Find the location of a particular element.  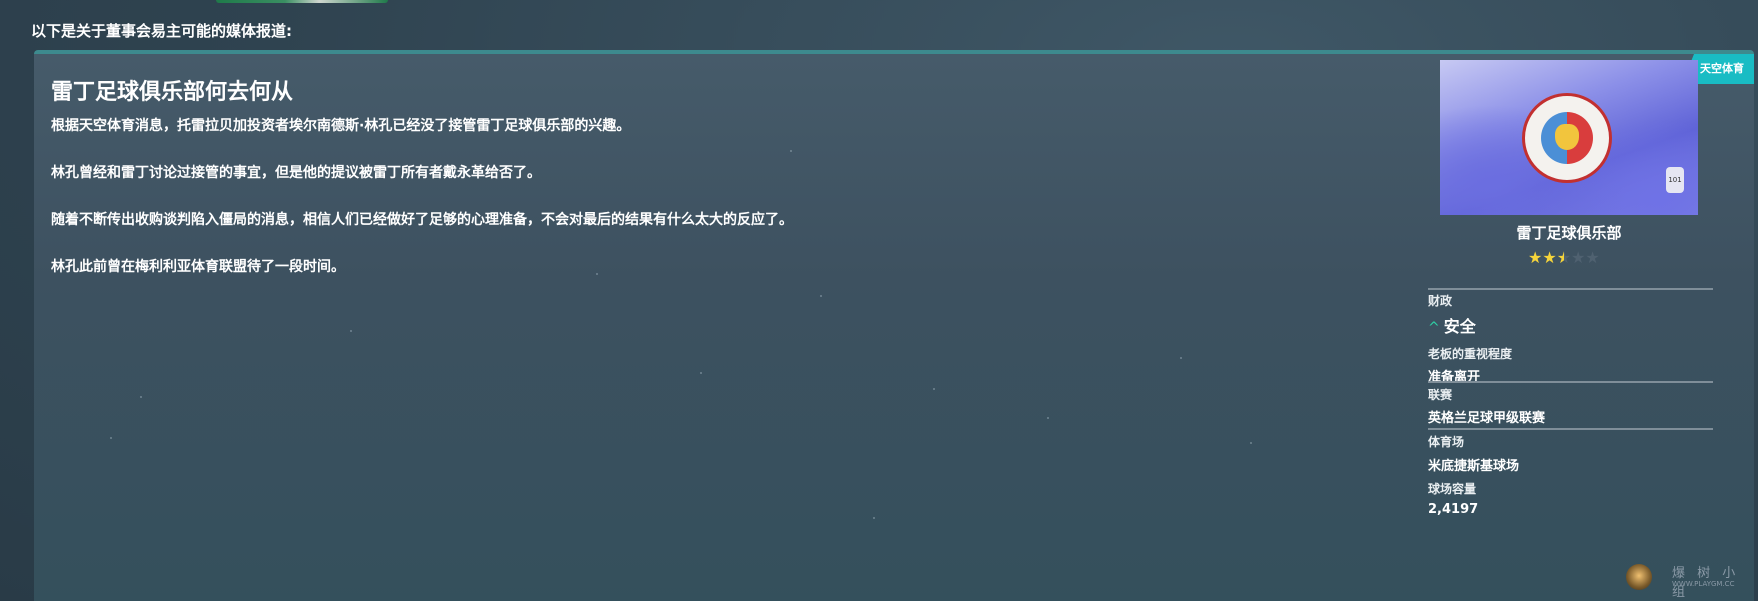

half-star-icon: ★ is located at coordinates (1564, 257).